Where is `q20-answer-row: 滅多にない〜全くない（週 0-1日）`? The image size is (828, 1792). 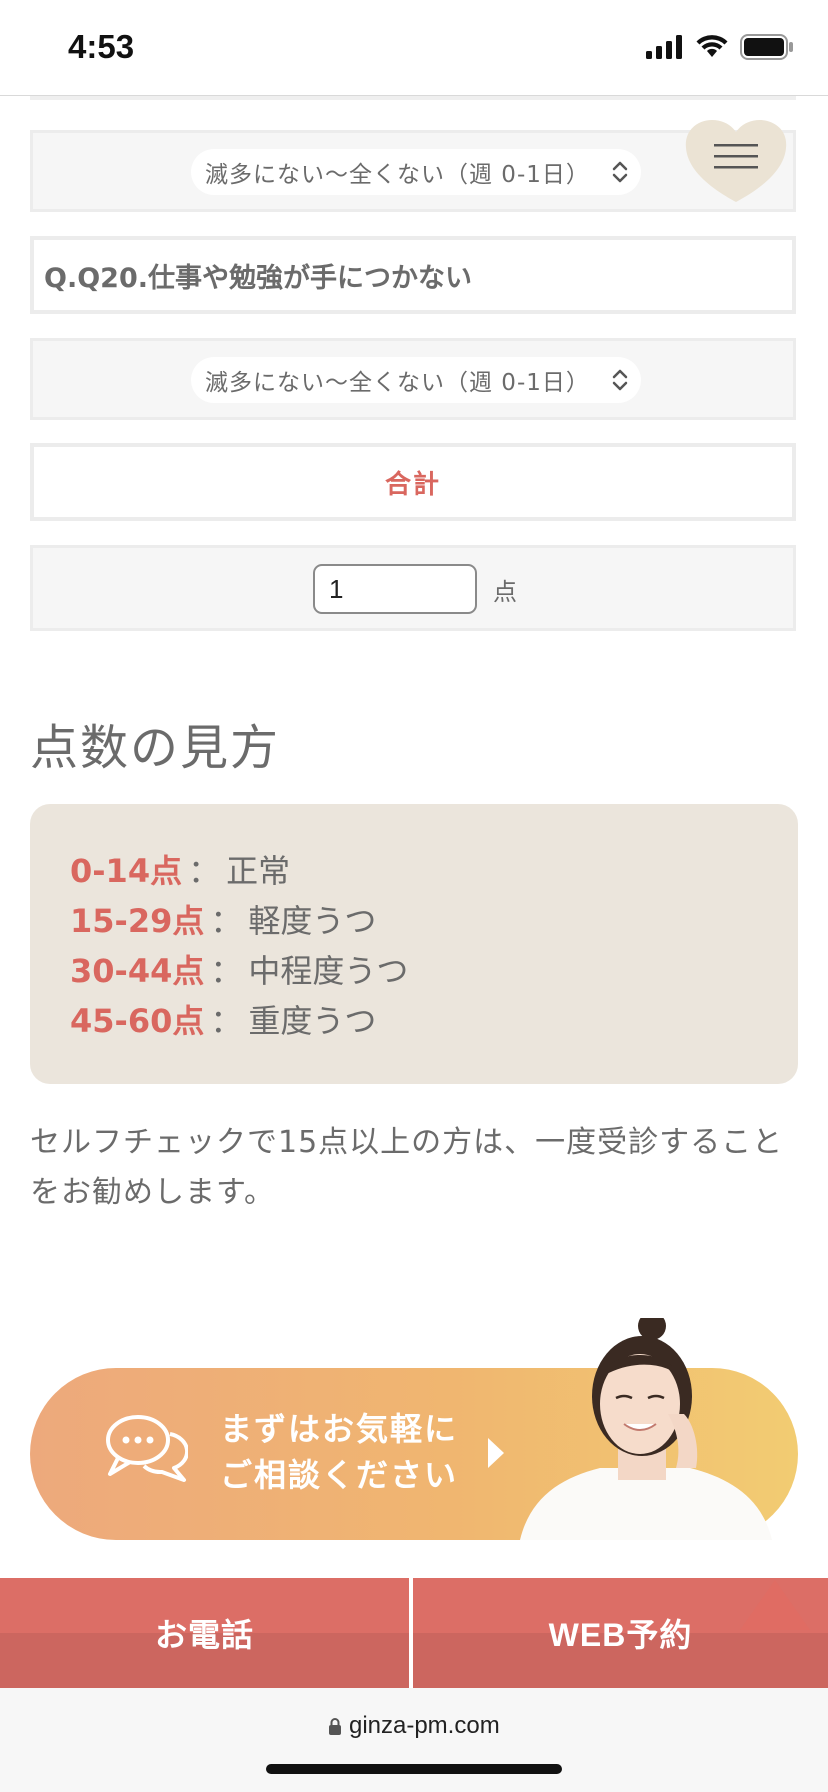 q20-answer-row: 滅多にない〜全くない（週 0-1日） is located at coordinates (413, 379).